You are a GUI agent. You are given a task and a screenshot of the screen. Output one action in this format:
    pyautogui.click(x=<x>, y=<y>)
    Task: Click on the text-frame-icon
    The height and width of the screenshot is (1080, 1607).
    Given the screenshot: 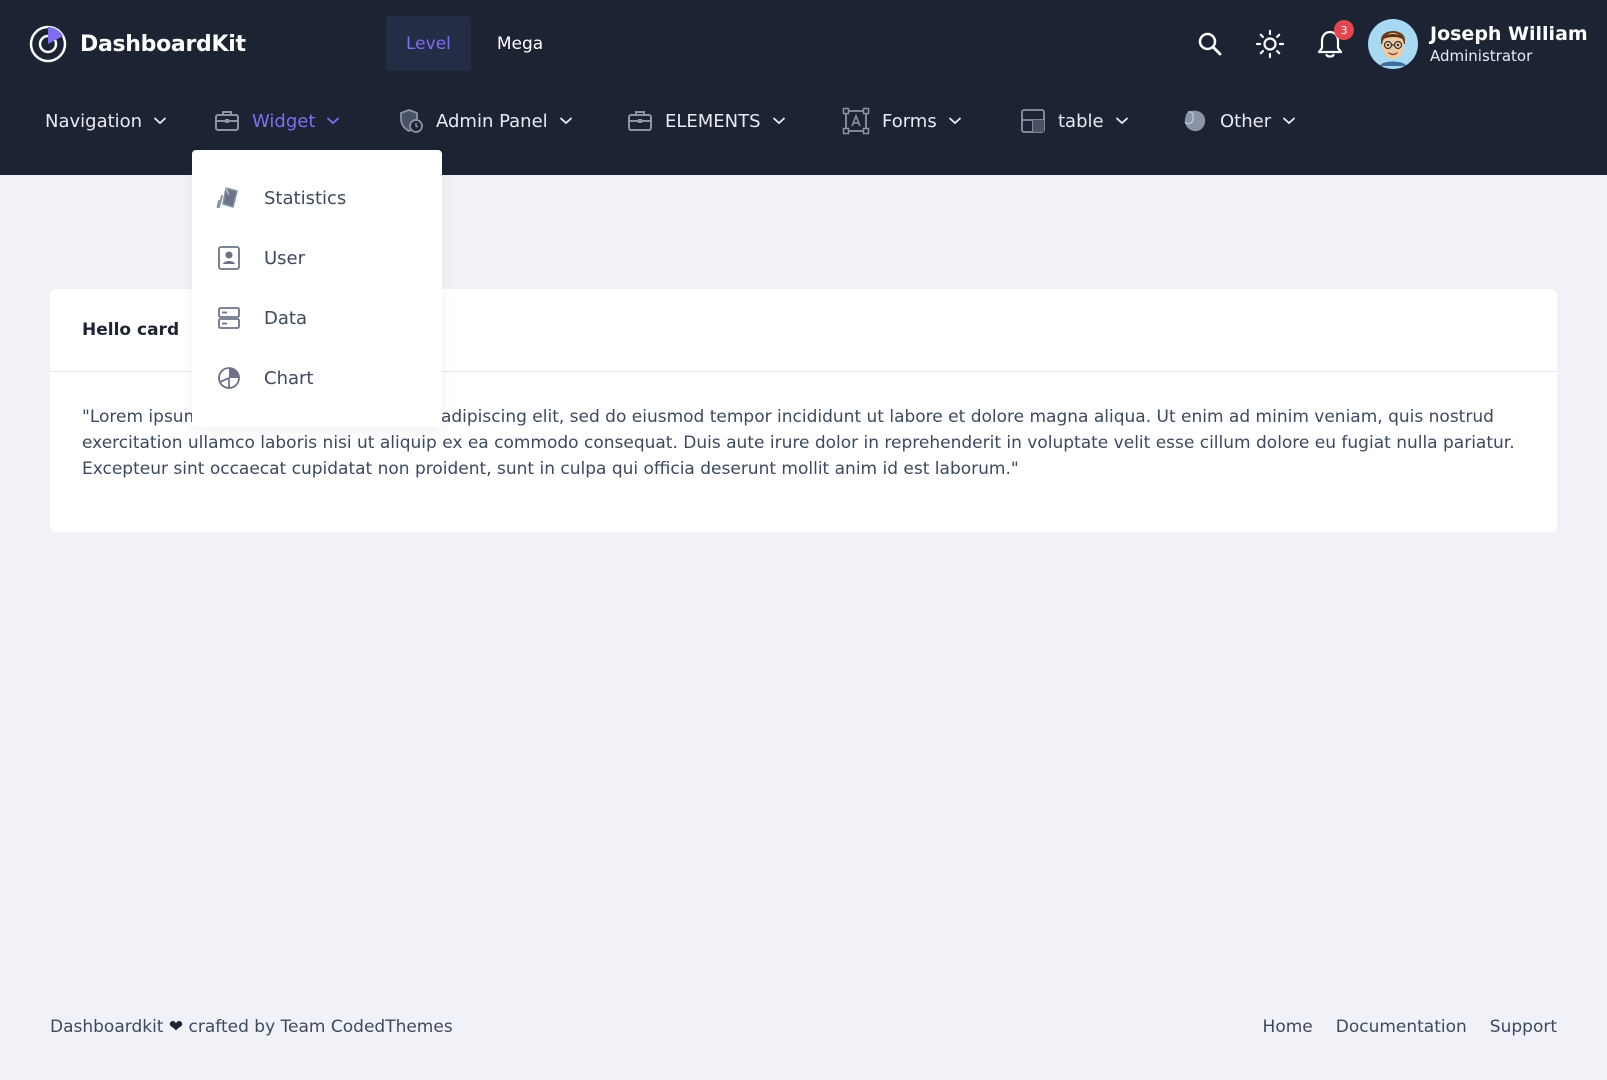 What is the action you would take?
    pyautogui.click(x=856, y=121)
    